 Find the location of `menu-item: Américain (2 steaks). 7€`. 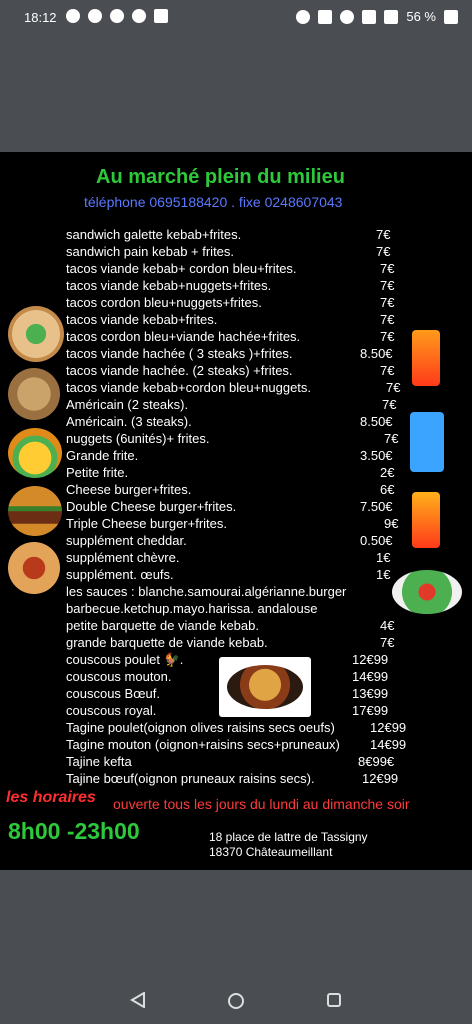

menu-item: Américain (2 steaks). 7€ is located at coordinates (231, 404).